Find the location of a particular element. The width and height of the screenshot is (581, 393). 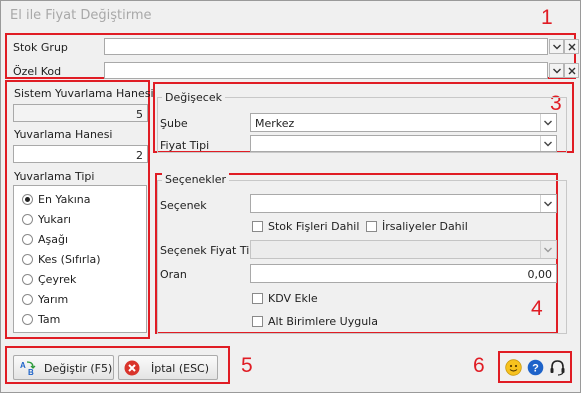

sistem-yuvarlama-field: 5 is located at coordinates (80, 113).